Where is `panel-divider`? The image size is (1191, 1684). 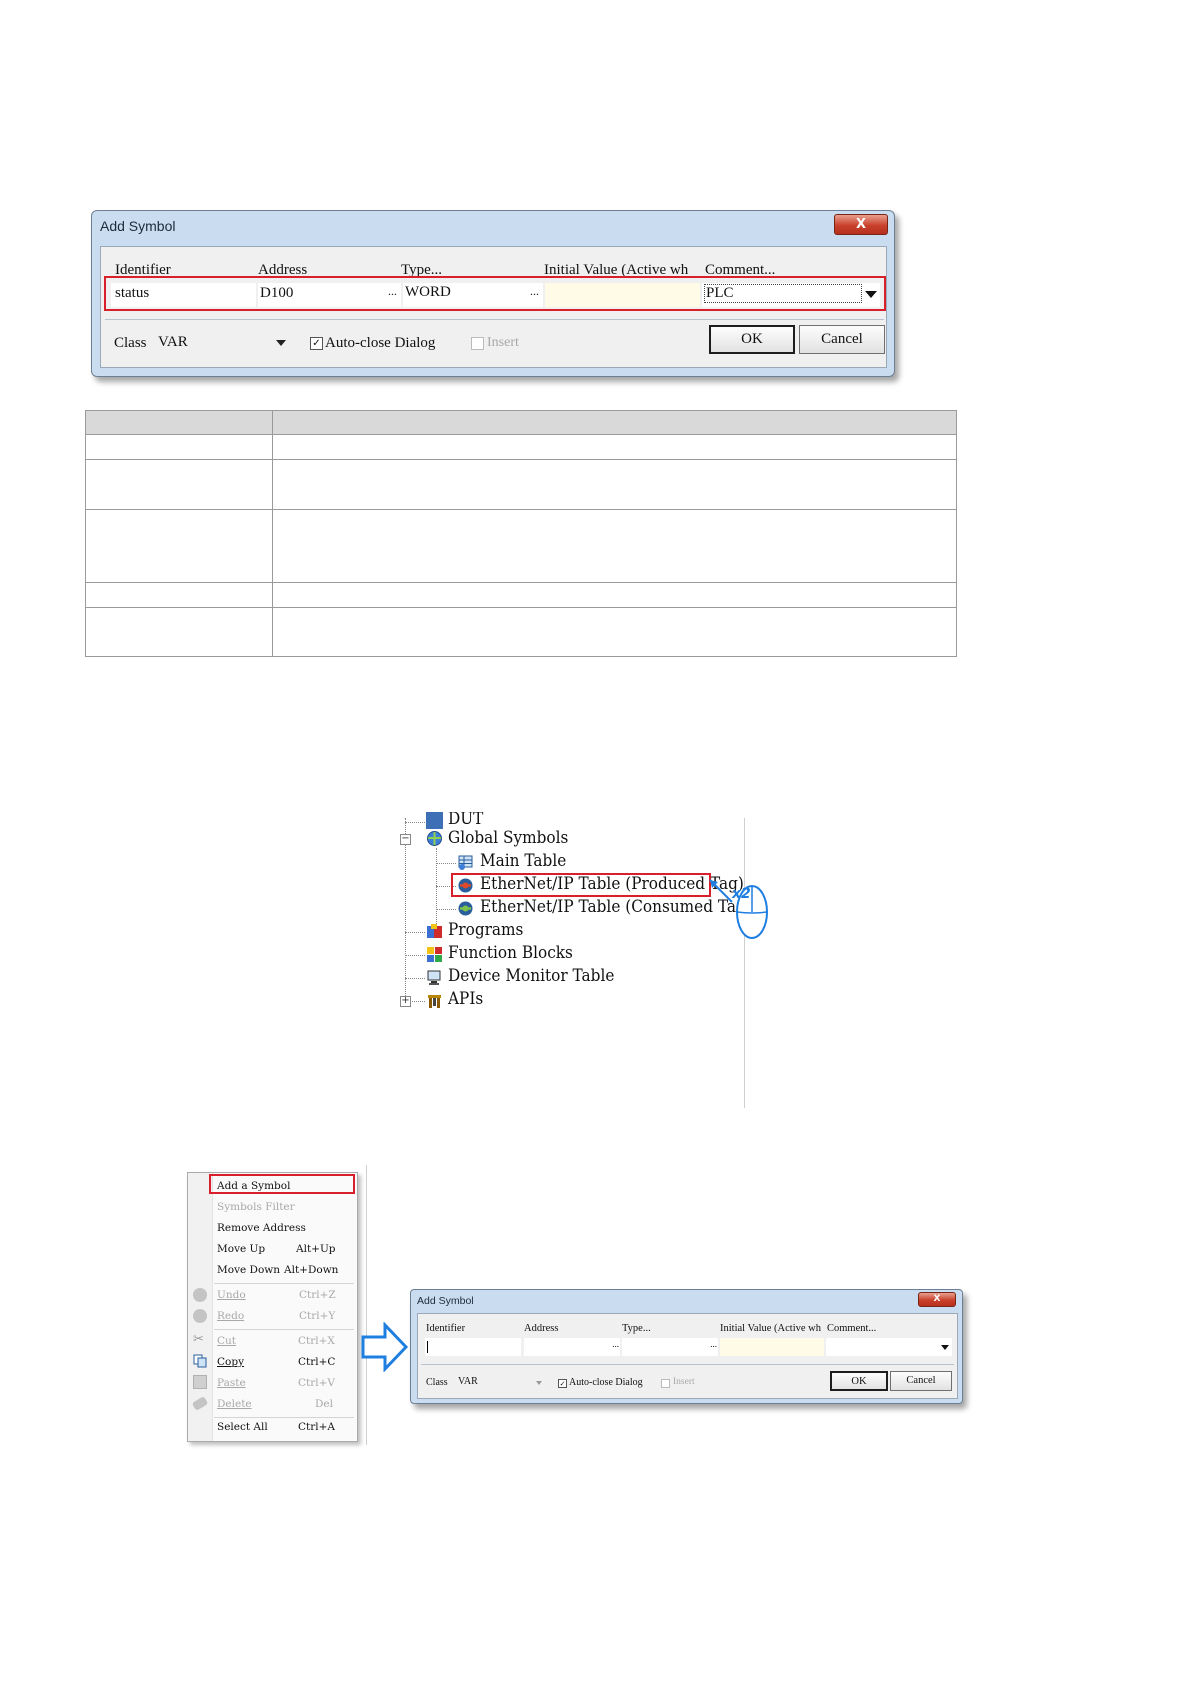
panel-divider is located at coordinates (366, 1305).